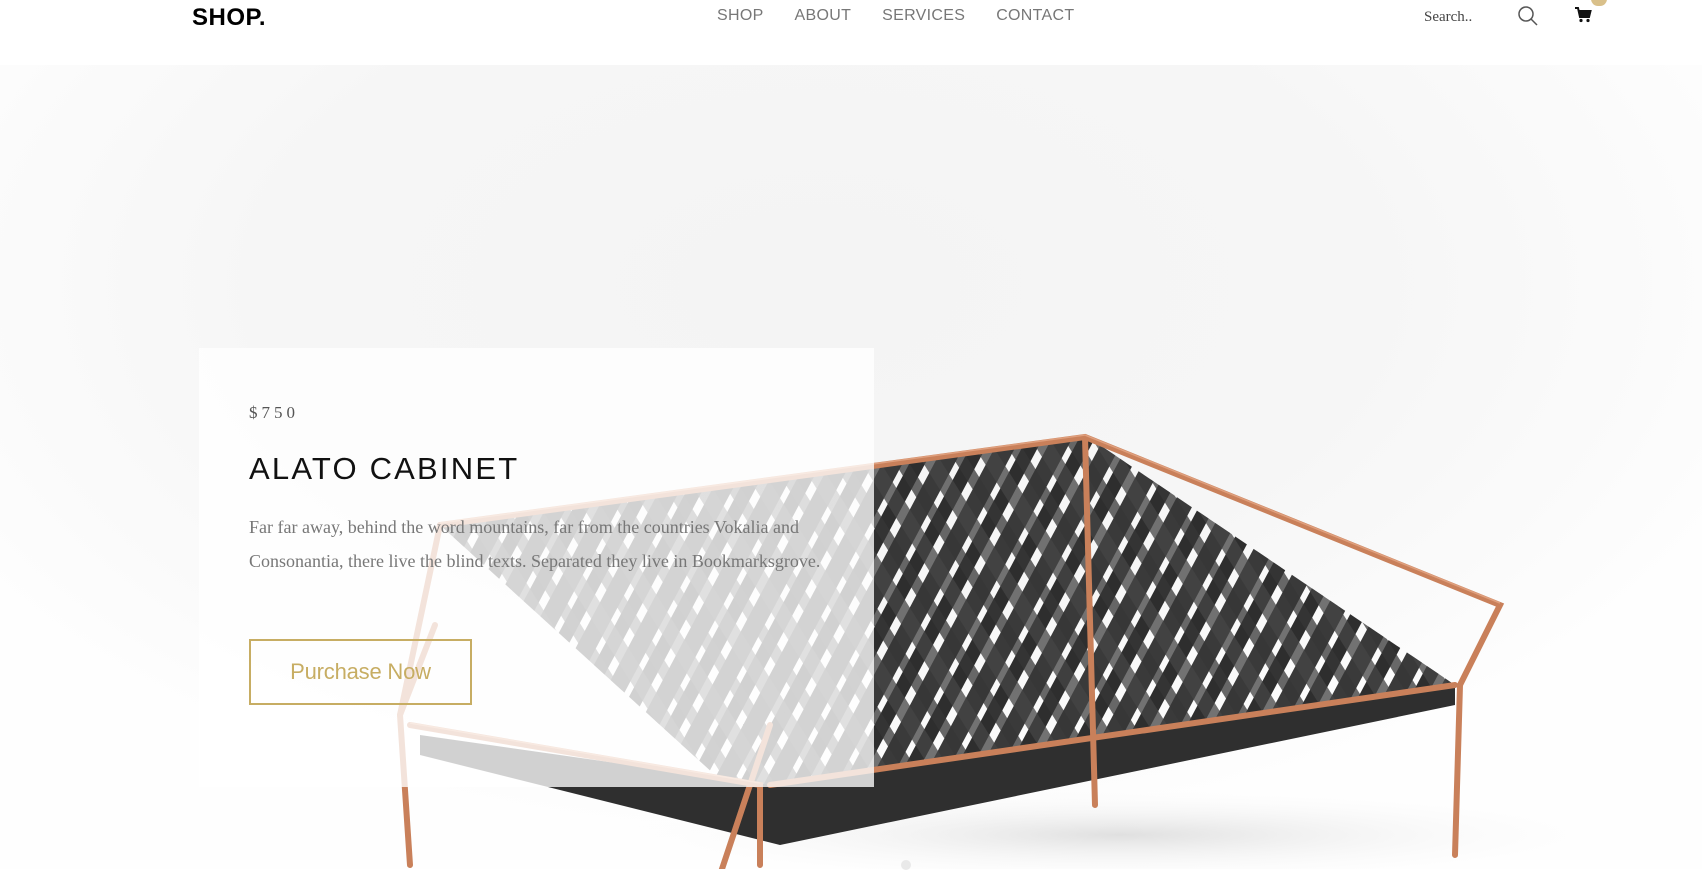 The width and height of the screenshot is (1702, 870). What do you see at coordinates (740, 16) in the screenshot?
I see `nav-shop: SHOP` at bounding box center [740, 16].